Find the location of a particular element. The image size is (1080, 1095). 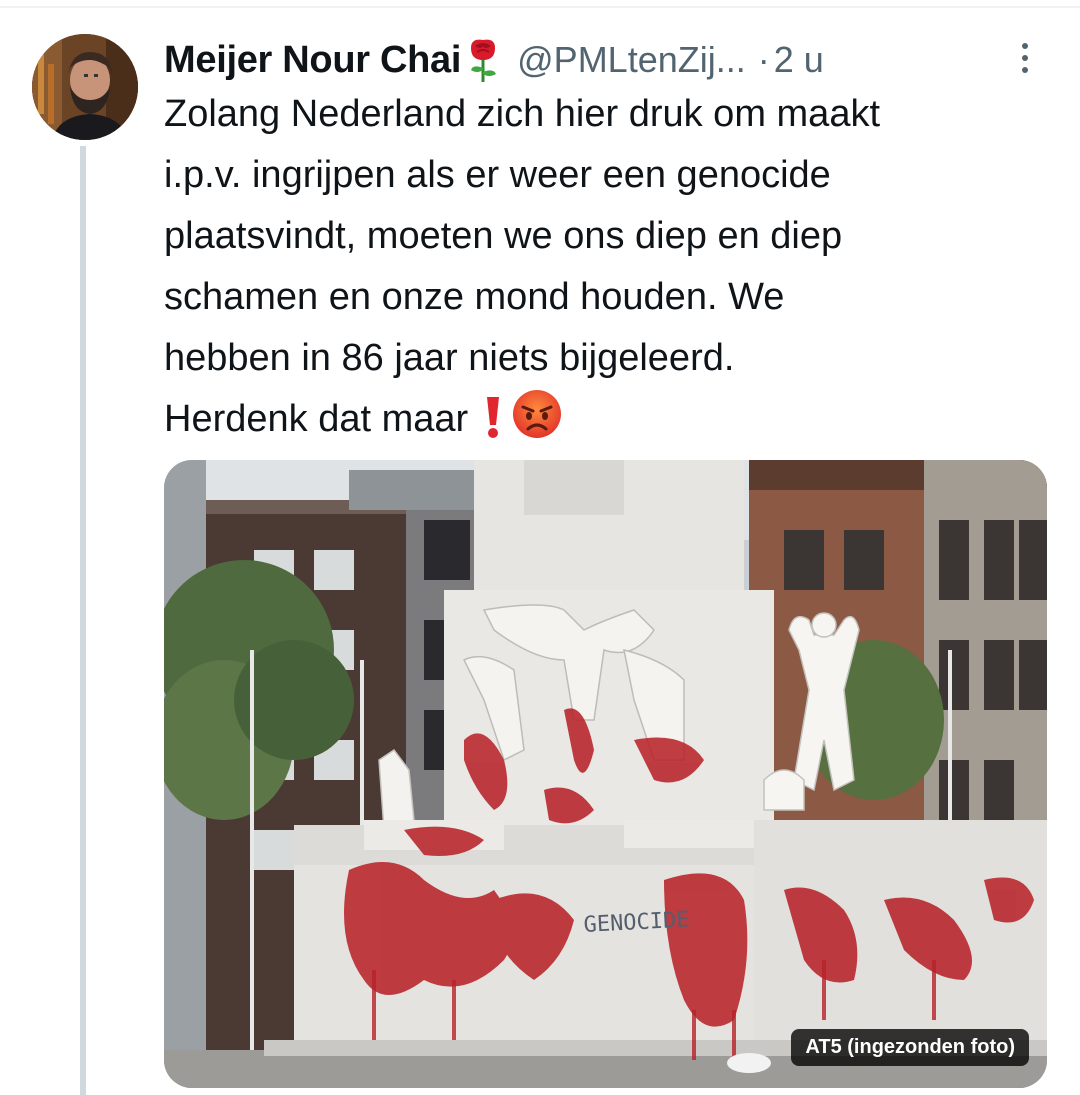

tweet-header: Meijer Nour Chai @PMLtenZij... · 2 u is located at coordinates (604, 60).